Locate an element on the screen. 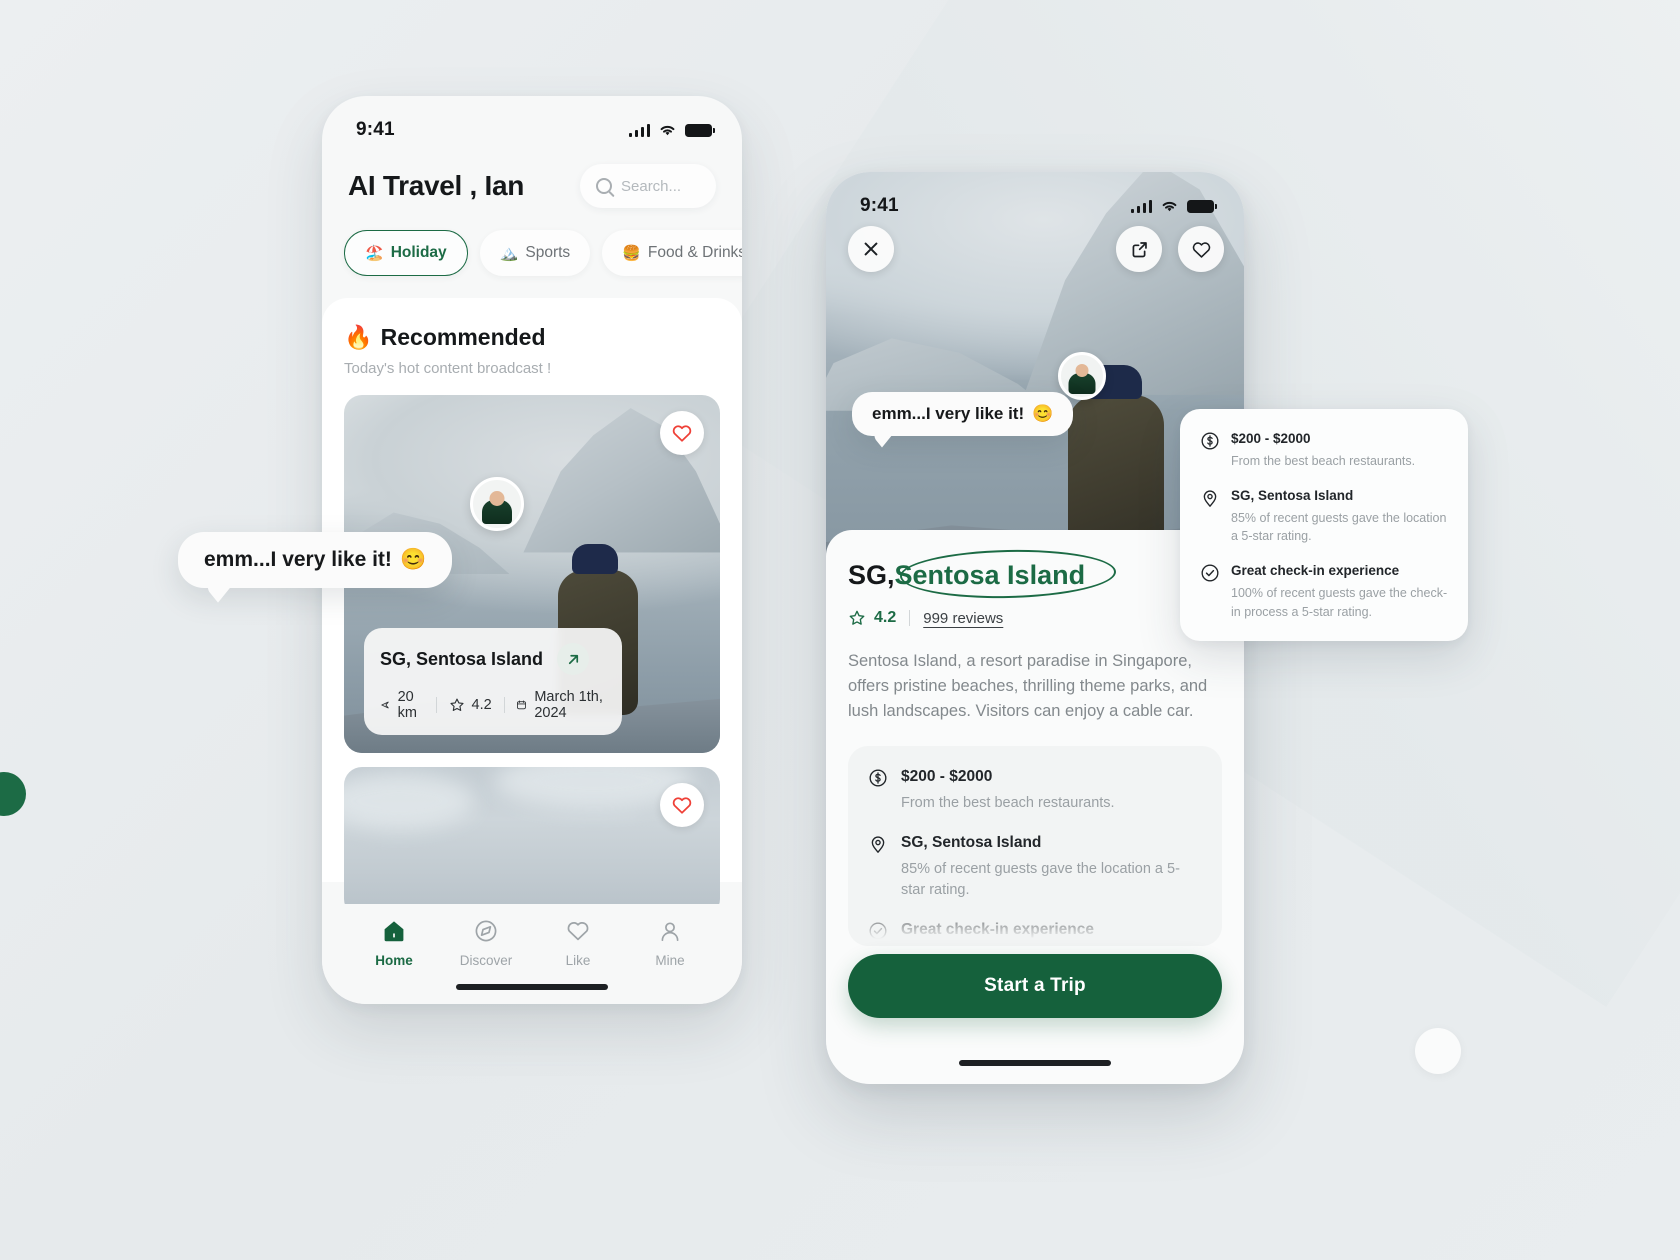 The image size is (1680, 1260). close-button is located at coordinates (871, 249).